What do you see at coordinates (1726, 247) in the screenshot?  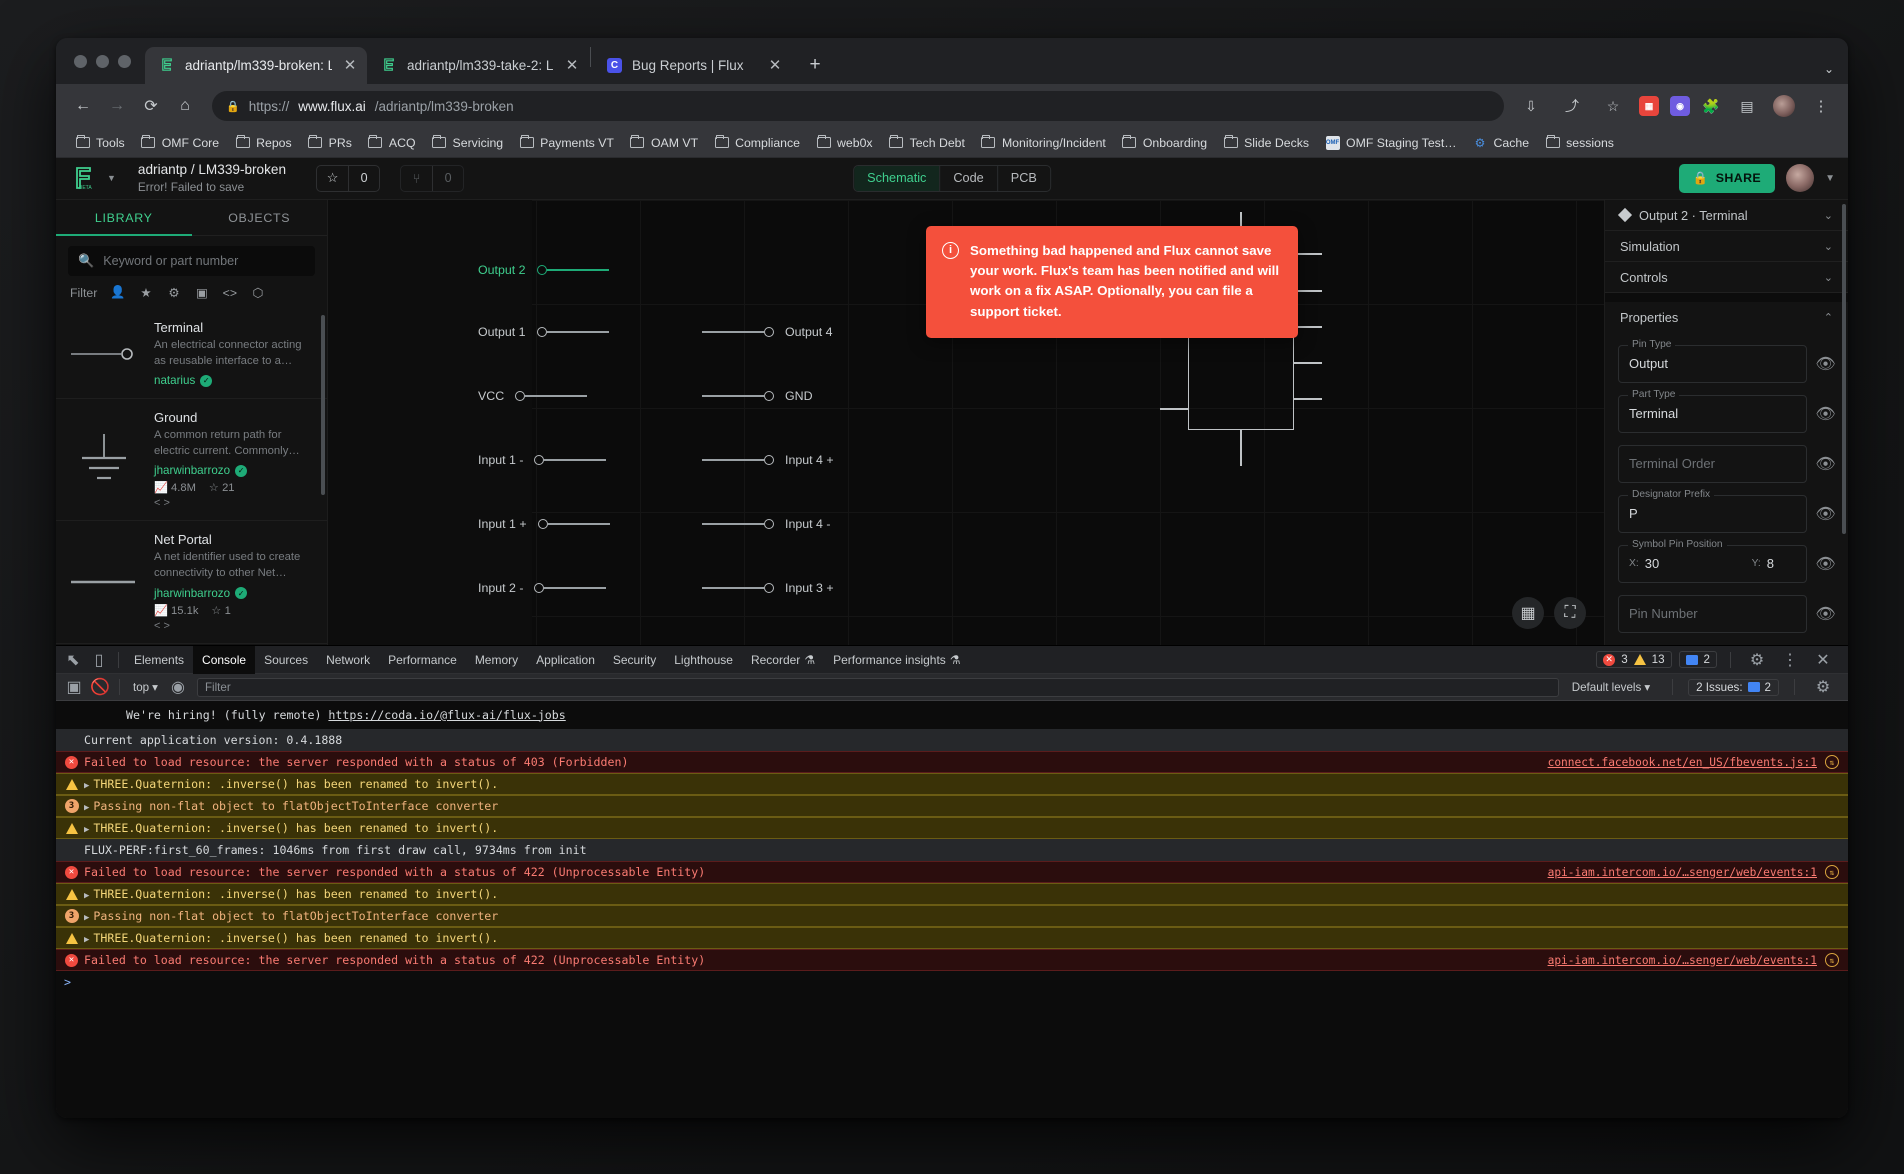 I see `inspector-section-simulation: Simulation ⌄` at bounding box center [1726, 247].